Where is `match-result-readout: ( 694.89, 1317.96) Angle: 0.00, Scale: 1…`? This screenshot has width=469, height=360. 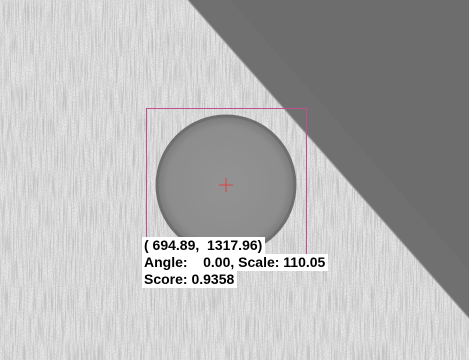
match-result-readout: ( 694.89, 1317.96) Angle: 0.00, Scale: 1… is located at coordinates (235, 262).